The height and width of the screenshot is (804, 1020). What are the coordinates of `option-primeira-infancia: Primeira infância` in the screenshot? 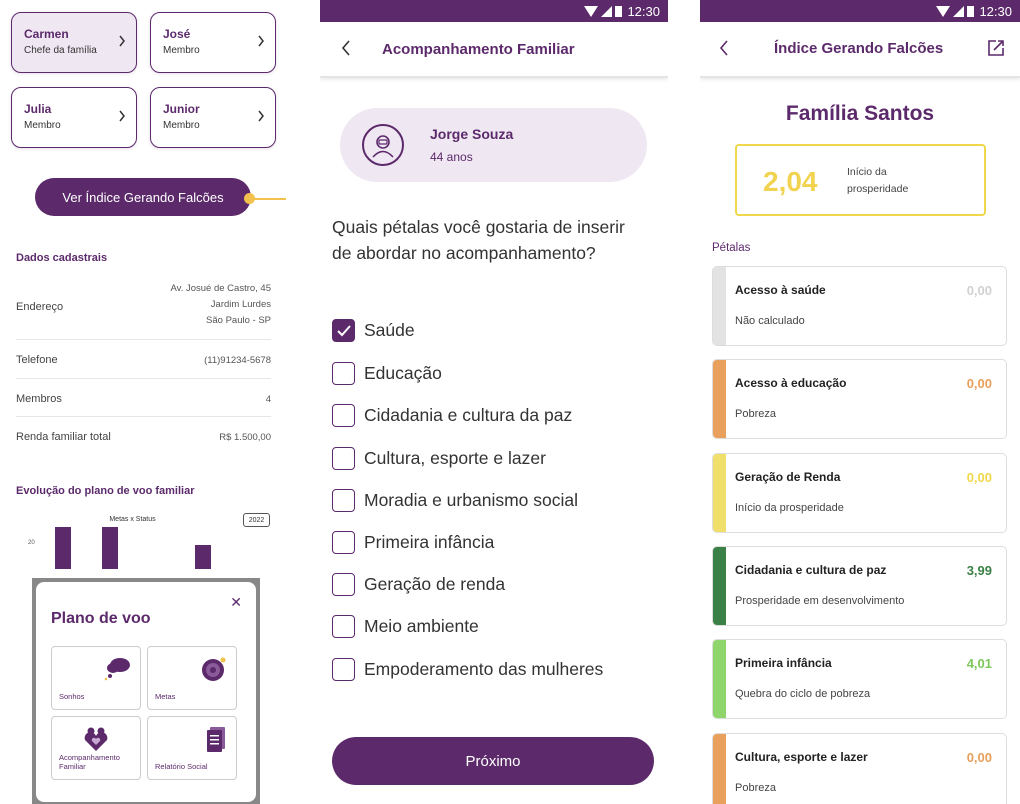 It's located at (413, 542).